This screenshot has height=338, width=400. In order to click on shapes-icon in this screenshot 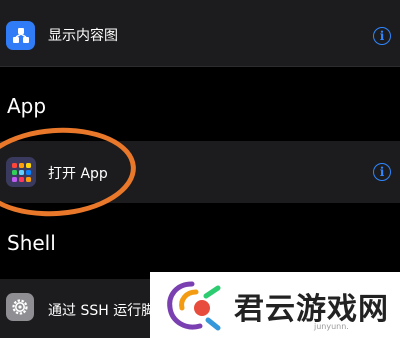, I will do `click(20, 35)`.